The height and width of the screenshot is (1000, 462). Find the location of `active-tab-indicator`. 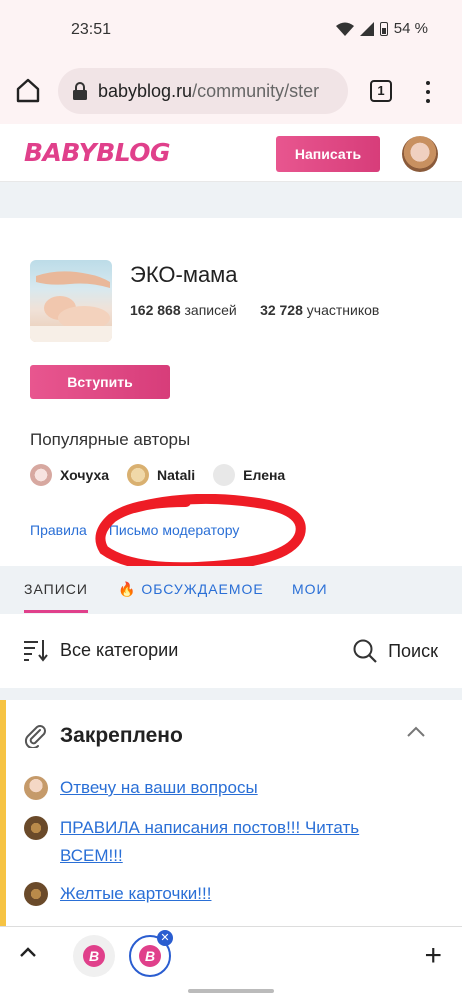

active-tab-indicator is located at coordinates (56, 611).